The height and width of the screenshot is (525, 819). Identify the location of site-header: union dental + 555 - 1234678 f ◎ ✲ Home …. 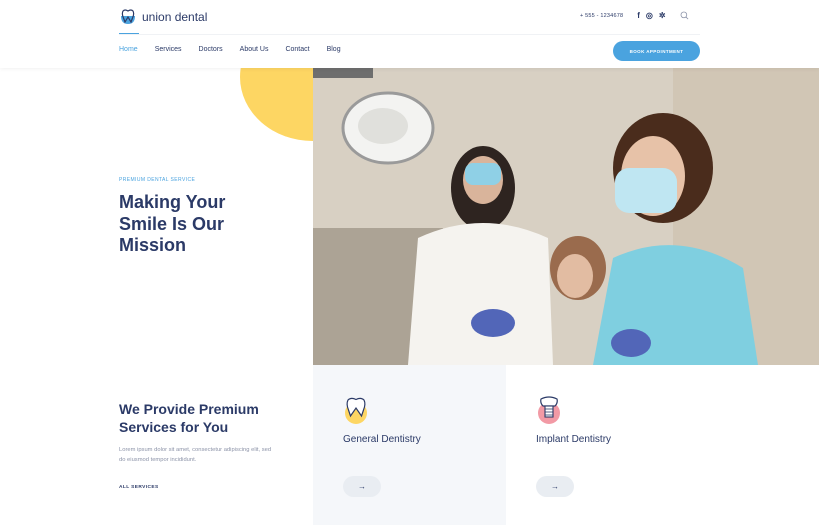
(409, 34).